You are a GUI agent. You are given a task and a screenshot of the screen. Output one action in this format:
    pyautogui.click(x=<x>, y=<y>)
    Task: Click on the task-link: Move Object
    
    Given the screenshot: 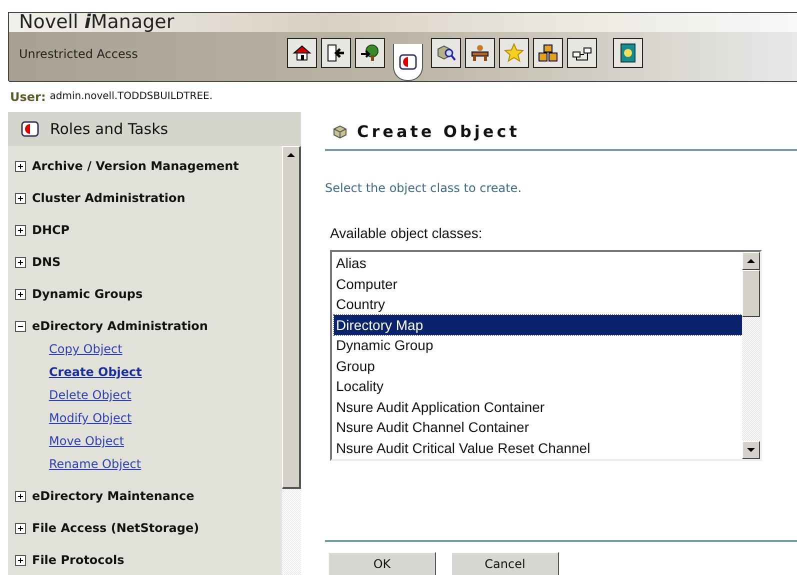 What is the action you would take?
    pyautogui.click(x=86, y=441)
    